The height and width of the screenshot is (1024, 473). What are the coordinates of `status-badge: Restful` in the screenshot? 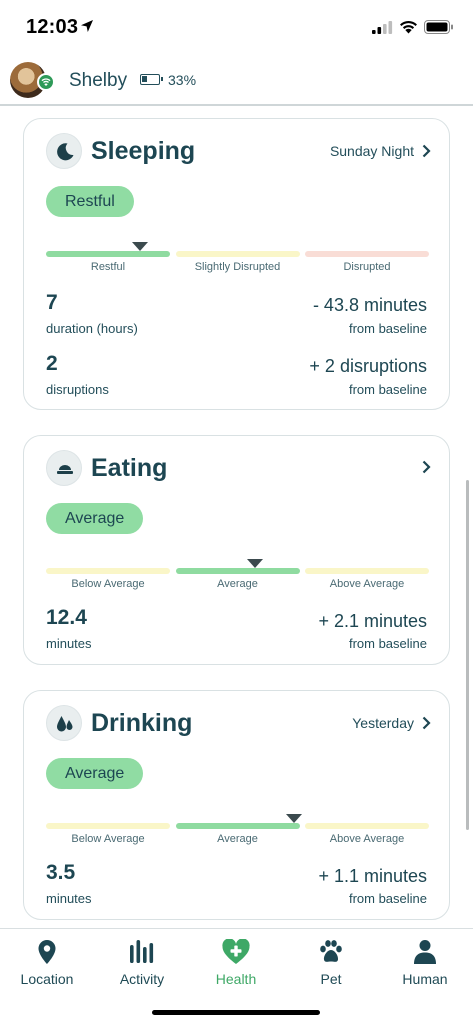 It's located at (90, 201).